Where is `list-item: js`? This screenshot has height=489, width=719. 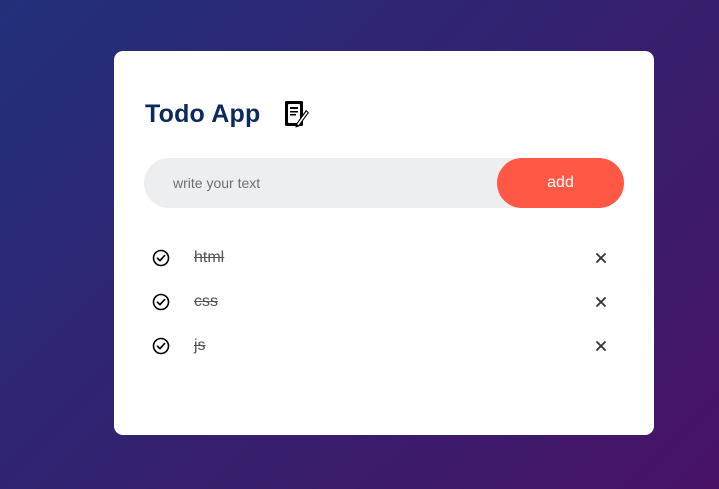
list-item: js is located at coordinates (387, 346).